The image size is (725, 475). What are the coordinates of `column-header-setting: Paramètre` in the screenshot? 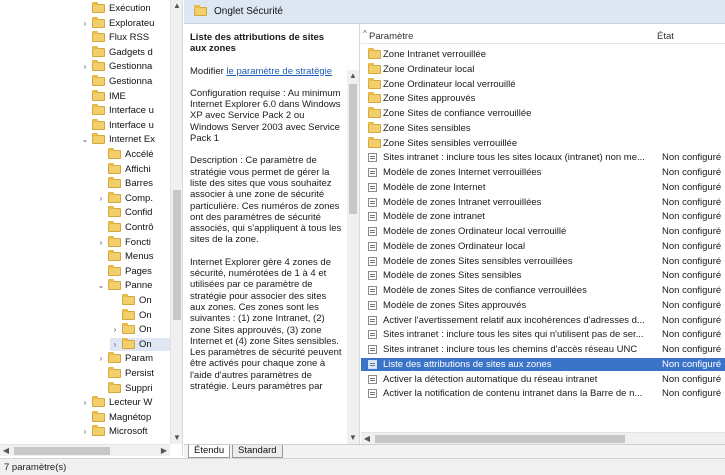 It's located at (391, 36).